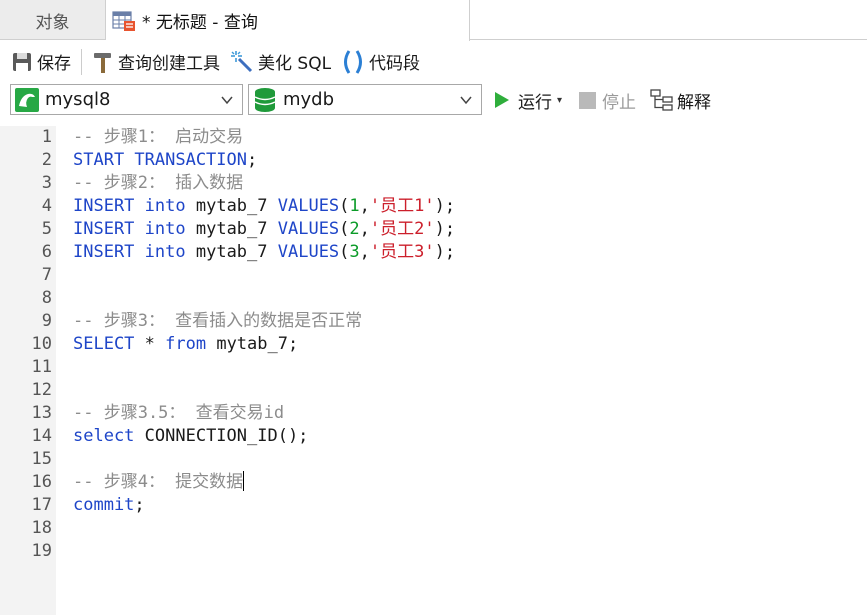 The height and width of the screenshot is (615, 867). What do you see at coordinates (46, 275) in the screenshot?
I see `line-number: 7` at bounding box center [46, 275].